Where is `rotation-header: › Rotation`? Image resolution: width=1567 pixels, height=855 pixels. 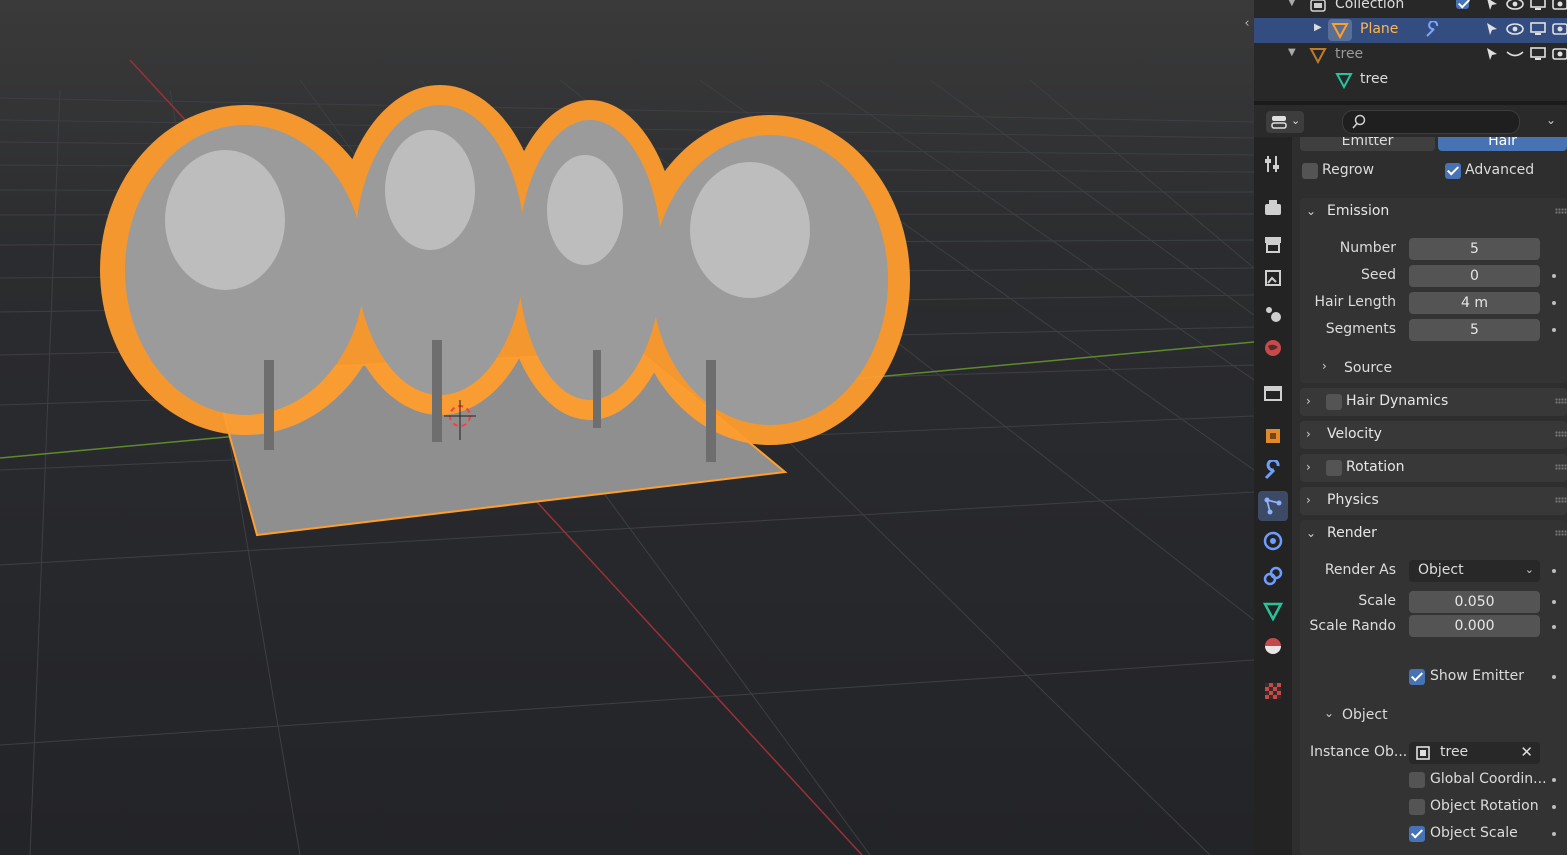
rotation-header: › Rotation is located at coordinates (1433, 468).